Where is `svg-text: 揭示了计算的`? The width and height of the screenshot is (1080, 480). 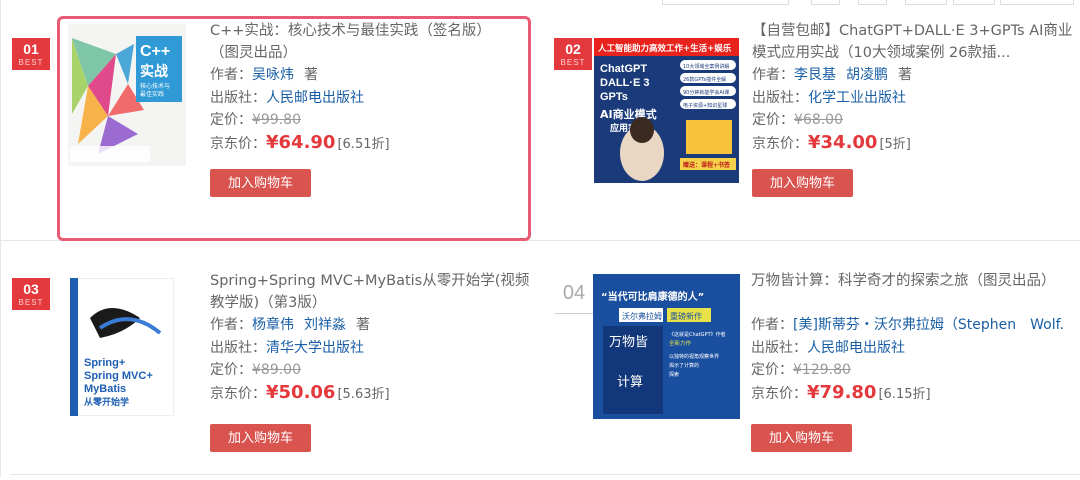
svg-text: 揭示了计算的 is located at coordinates (684, 365).